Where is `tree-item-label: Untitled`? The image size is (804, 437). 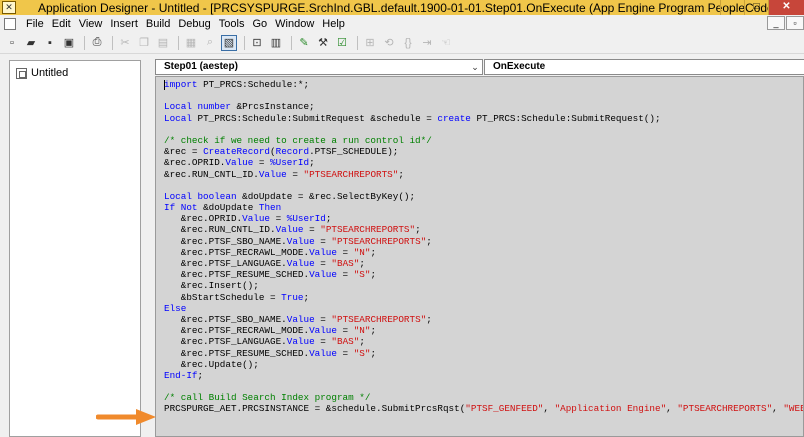
tree-item-label: Untitled is located at coordinates (50, 73).